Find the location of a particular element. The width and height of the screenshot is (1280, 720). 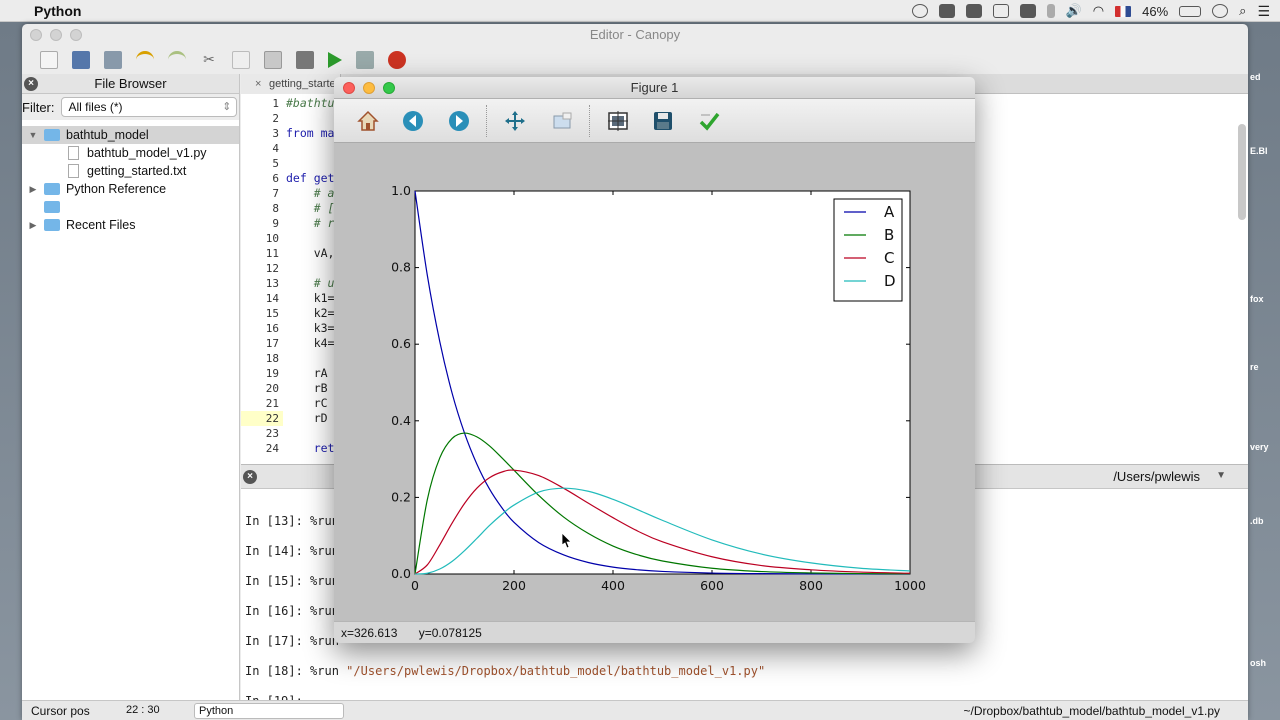

save-all-icon is located at coordinates (113, 60).